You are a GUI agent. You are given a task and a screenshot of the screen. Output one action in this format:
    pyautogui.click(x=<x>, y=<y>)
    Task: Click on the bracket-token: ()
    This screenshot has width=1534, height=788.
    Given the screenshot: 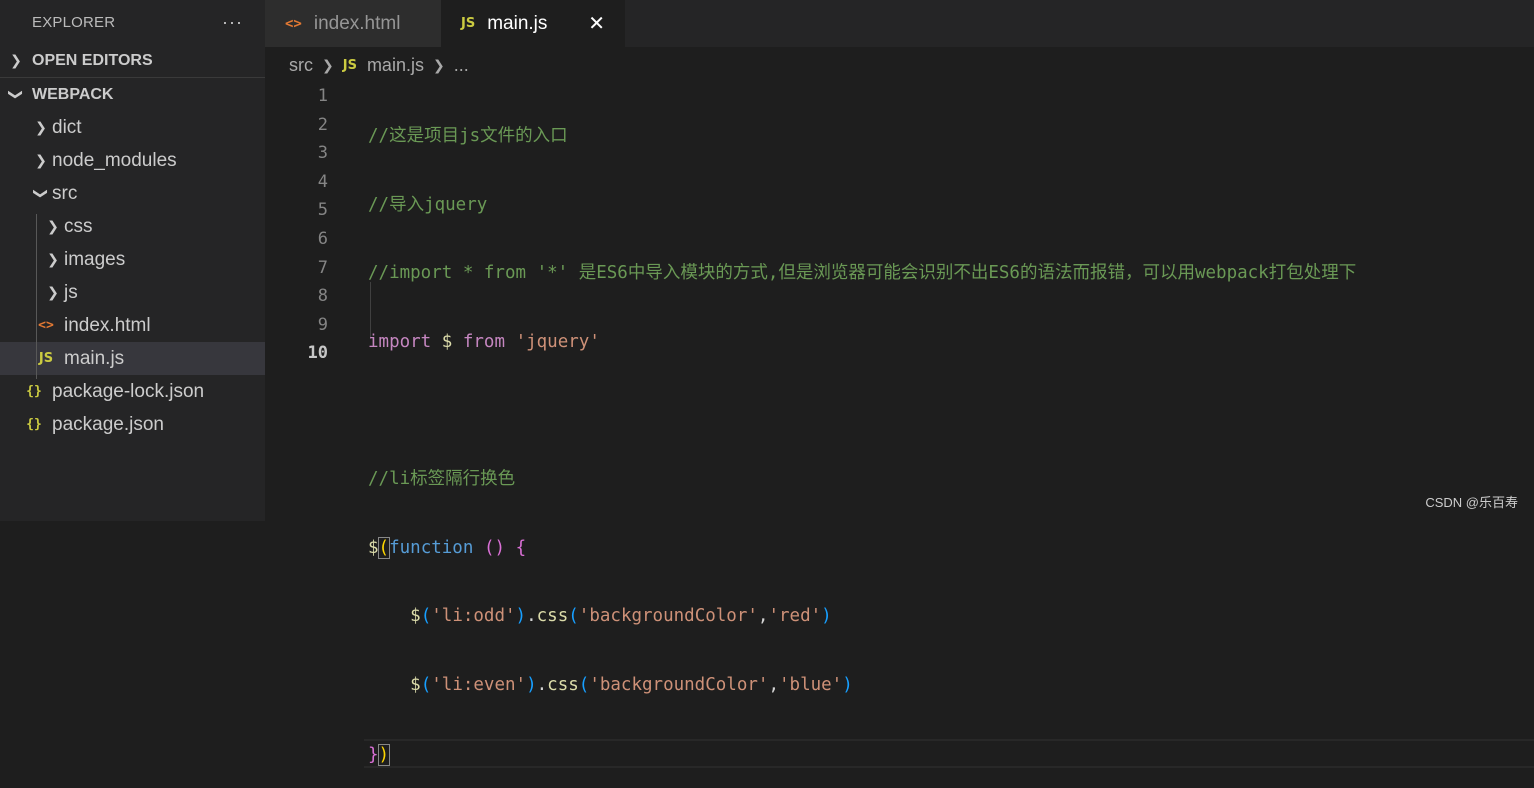 What is the action you would take?
    pyautogui.click(x=494, y=547)
    